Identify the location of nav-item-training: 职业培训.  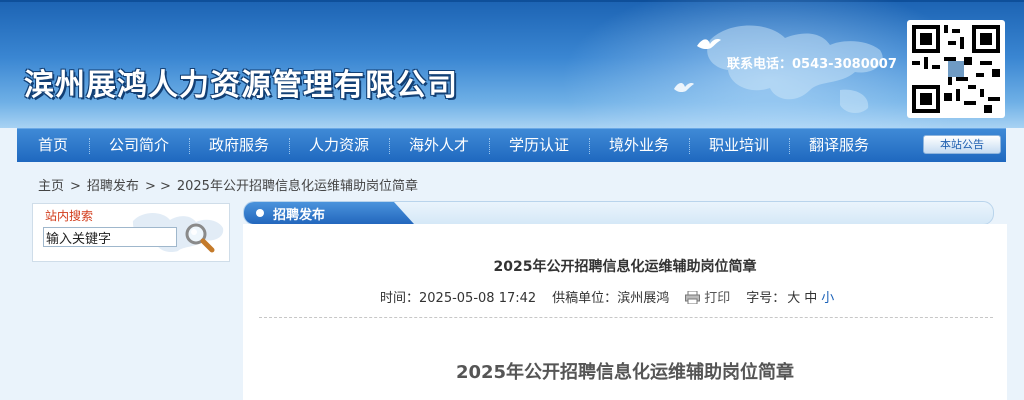
(739, 145).